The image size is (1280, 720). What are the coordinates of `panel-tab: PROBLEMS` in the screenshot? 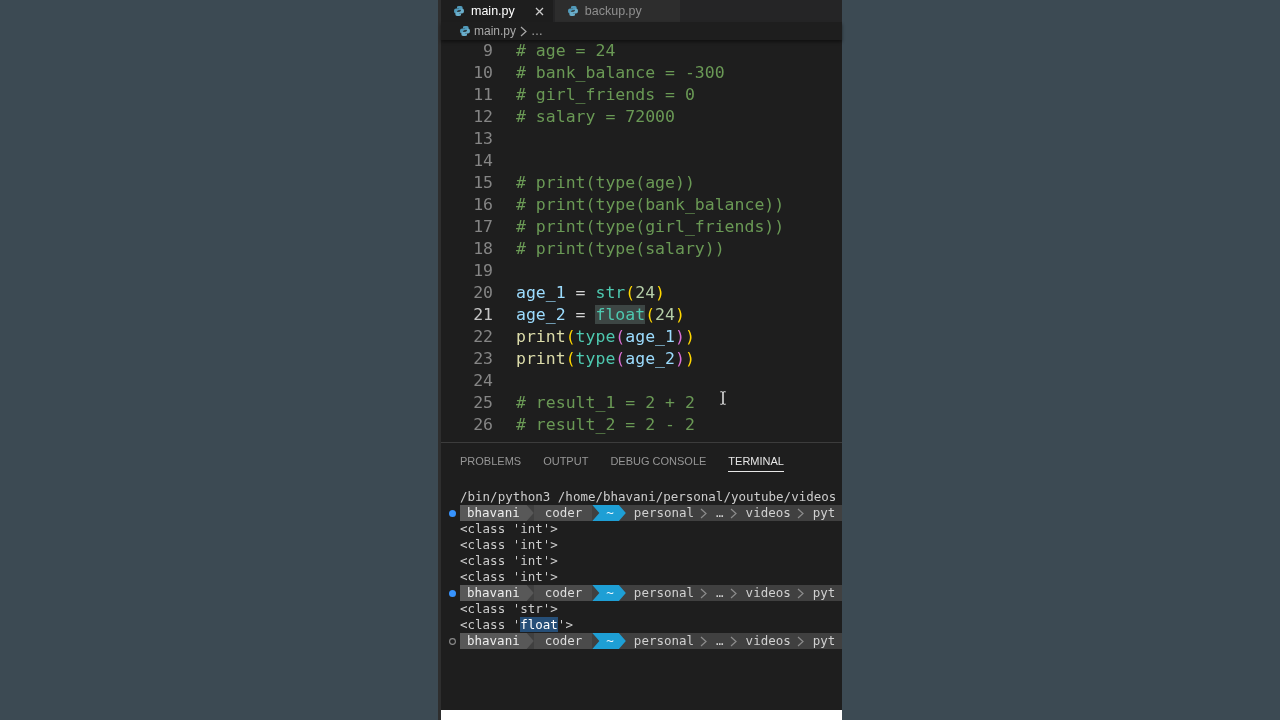 It's located at (491, 463).